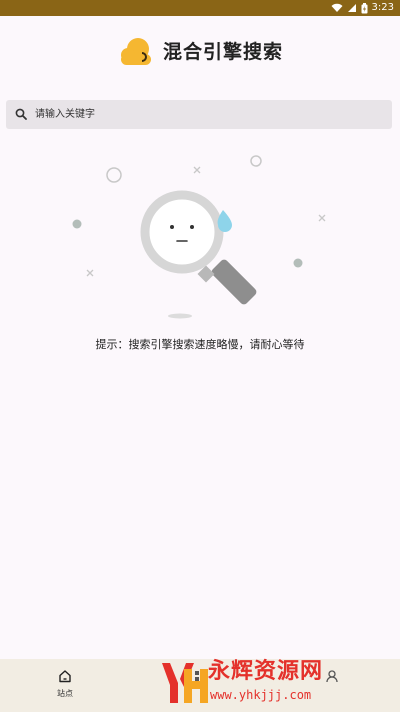 The image size is (400, 712). I want to click on empty-state-illustration, so click(199, 237).